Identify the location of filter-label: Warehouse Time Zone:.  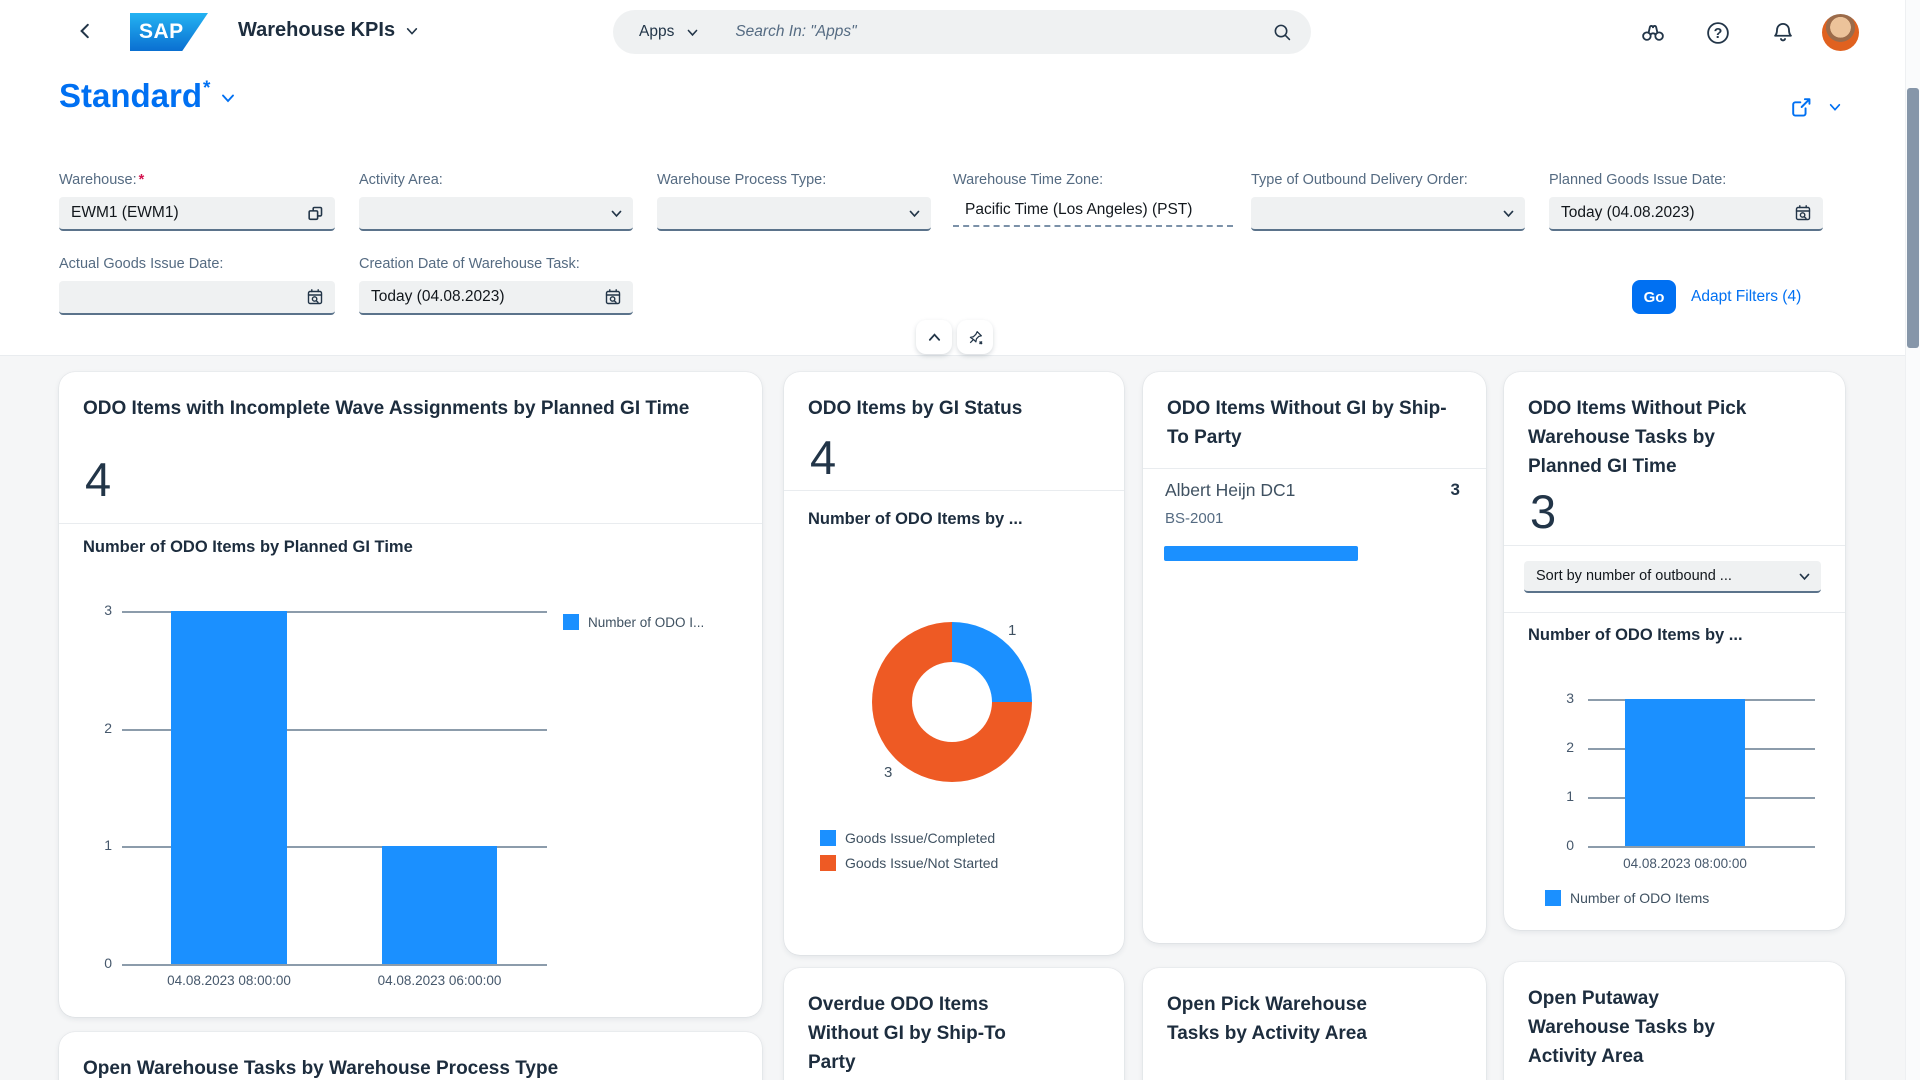
(1028, 180).